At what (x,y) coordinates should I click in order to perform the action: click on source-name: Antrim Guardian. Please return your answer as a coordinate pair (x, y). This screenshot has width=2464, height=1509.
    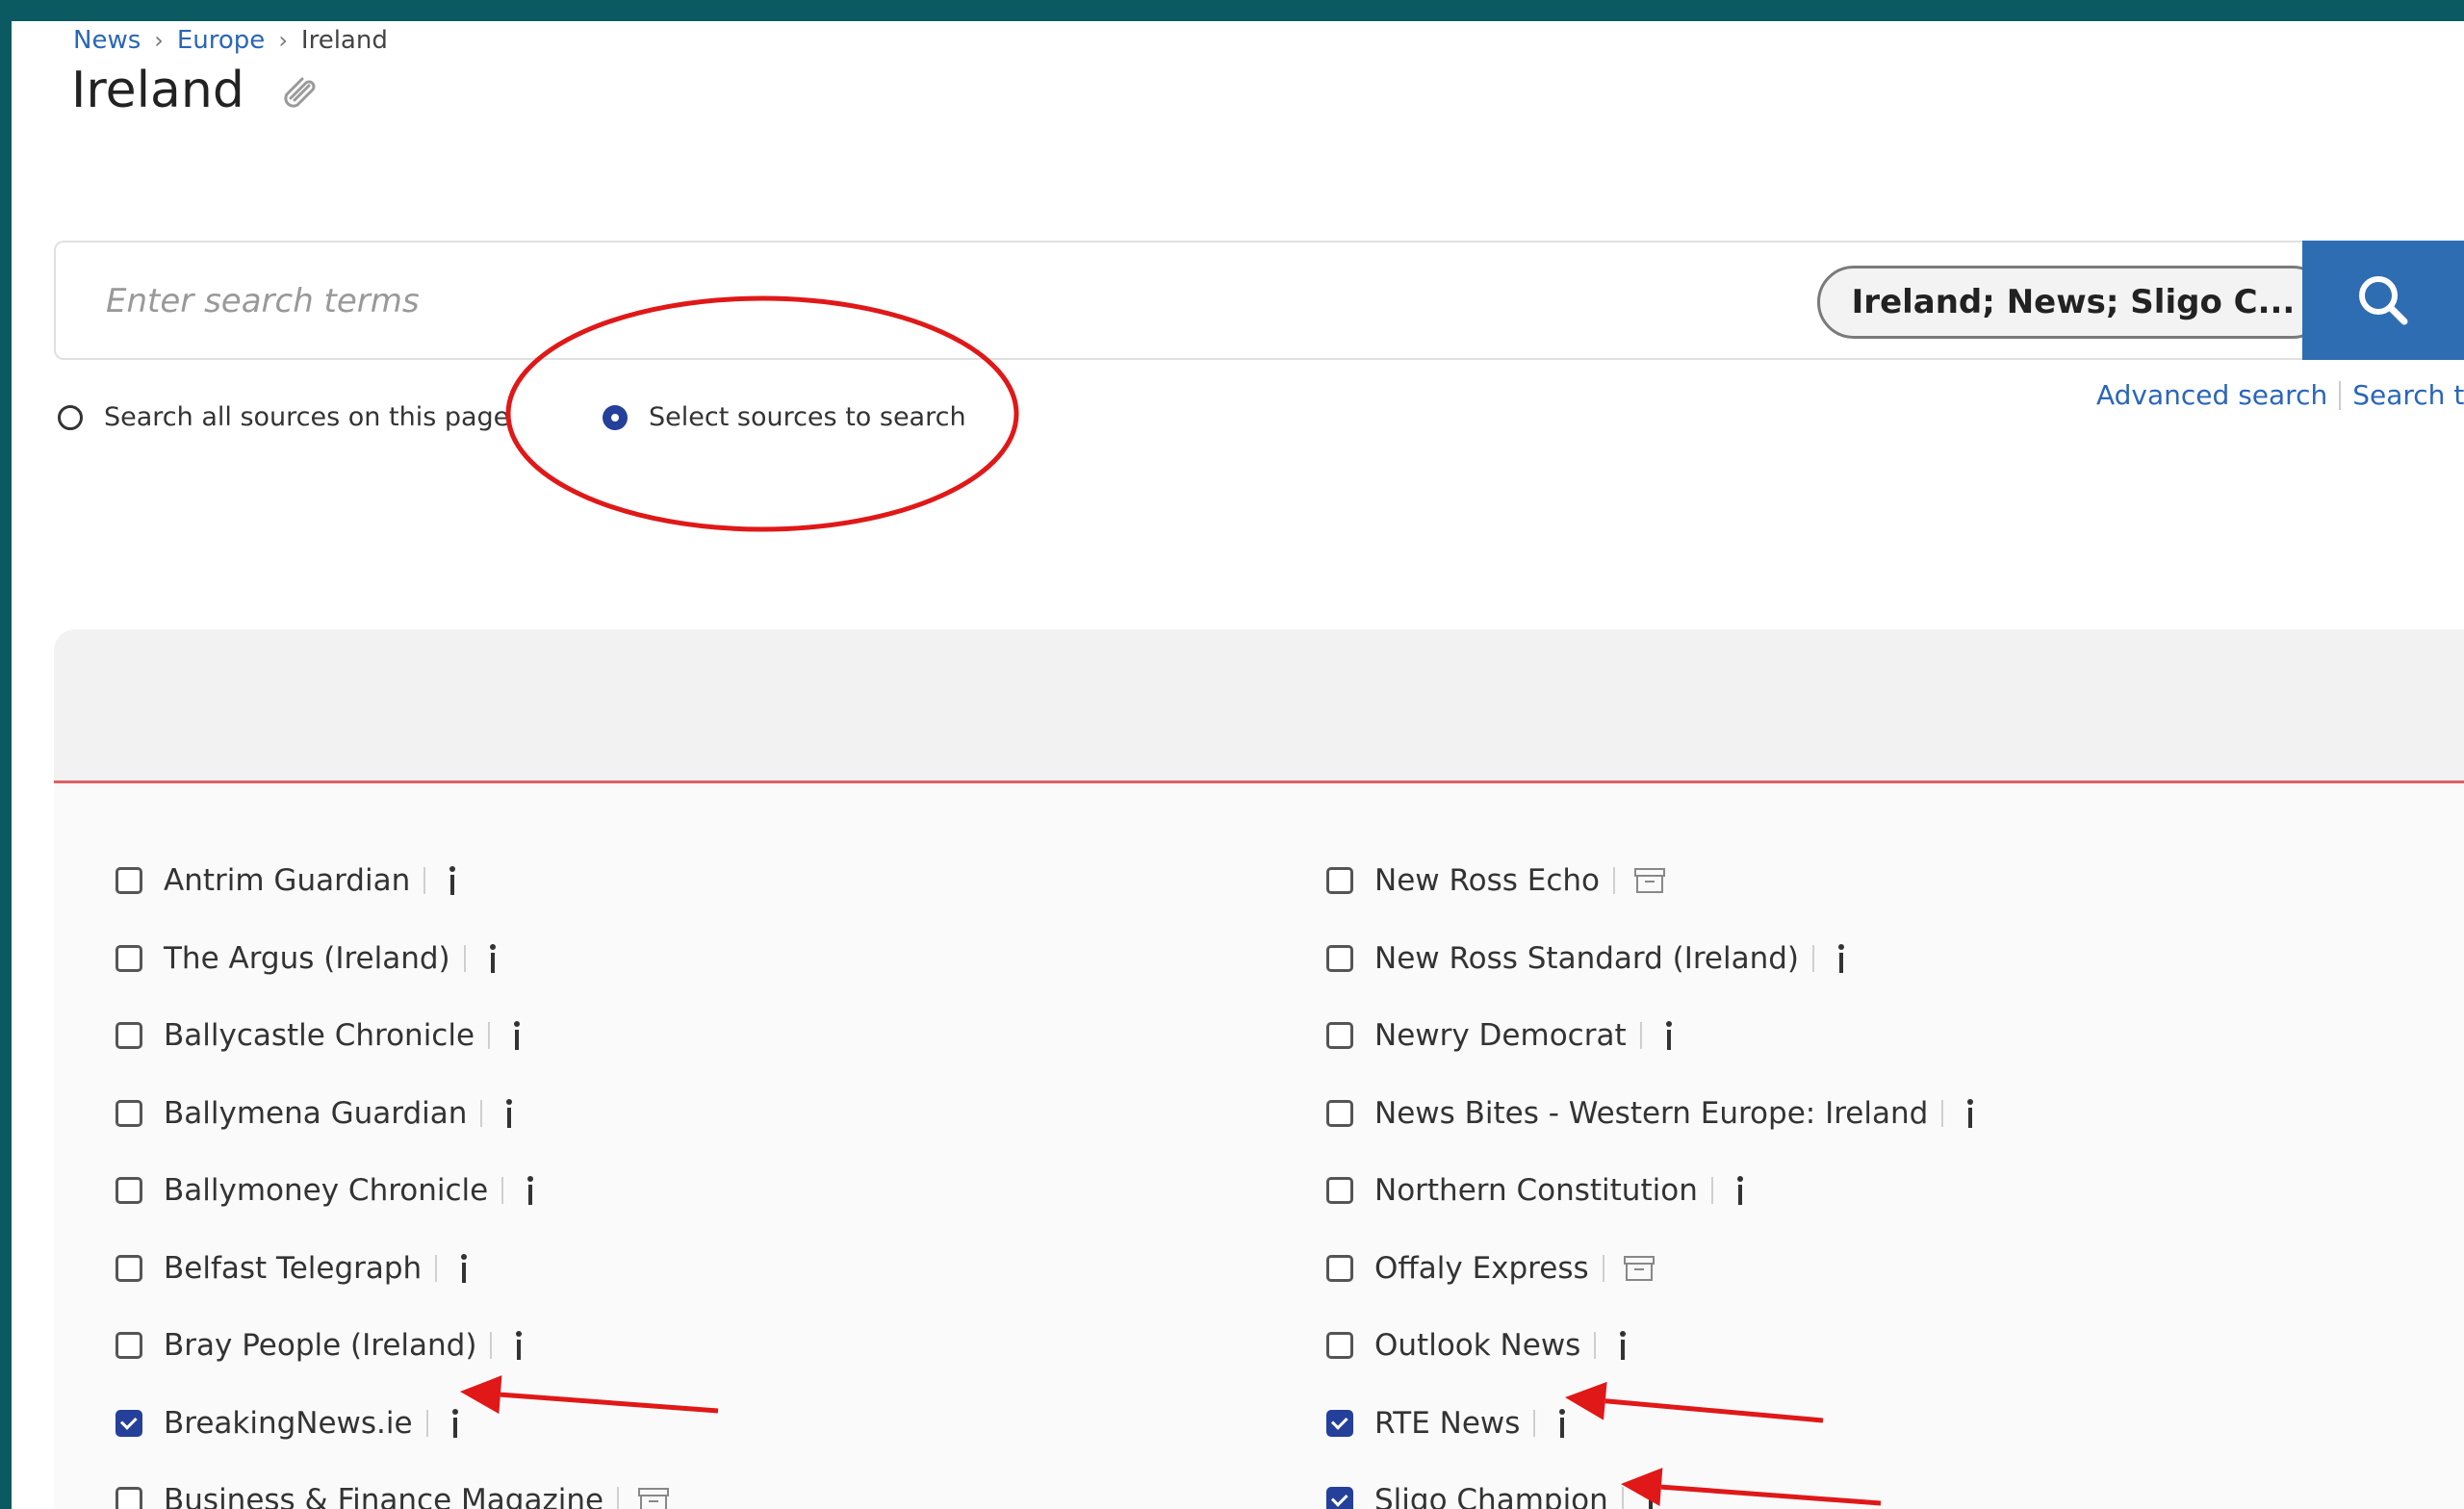
    Looking at the image, I should click on (287, 880).